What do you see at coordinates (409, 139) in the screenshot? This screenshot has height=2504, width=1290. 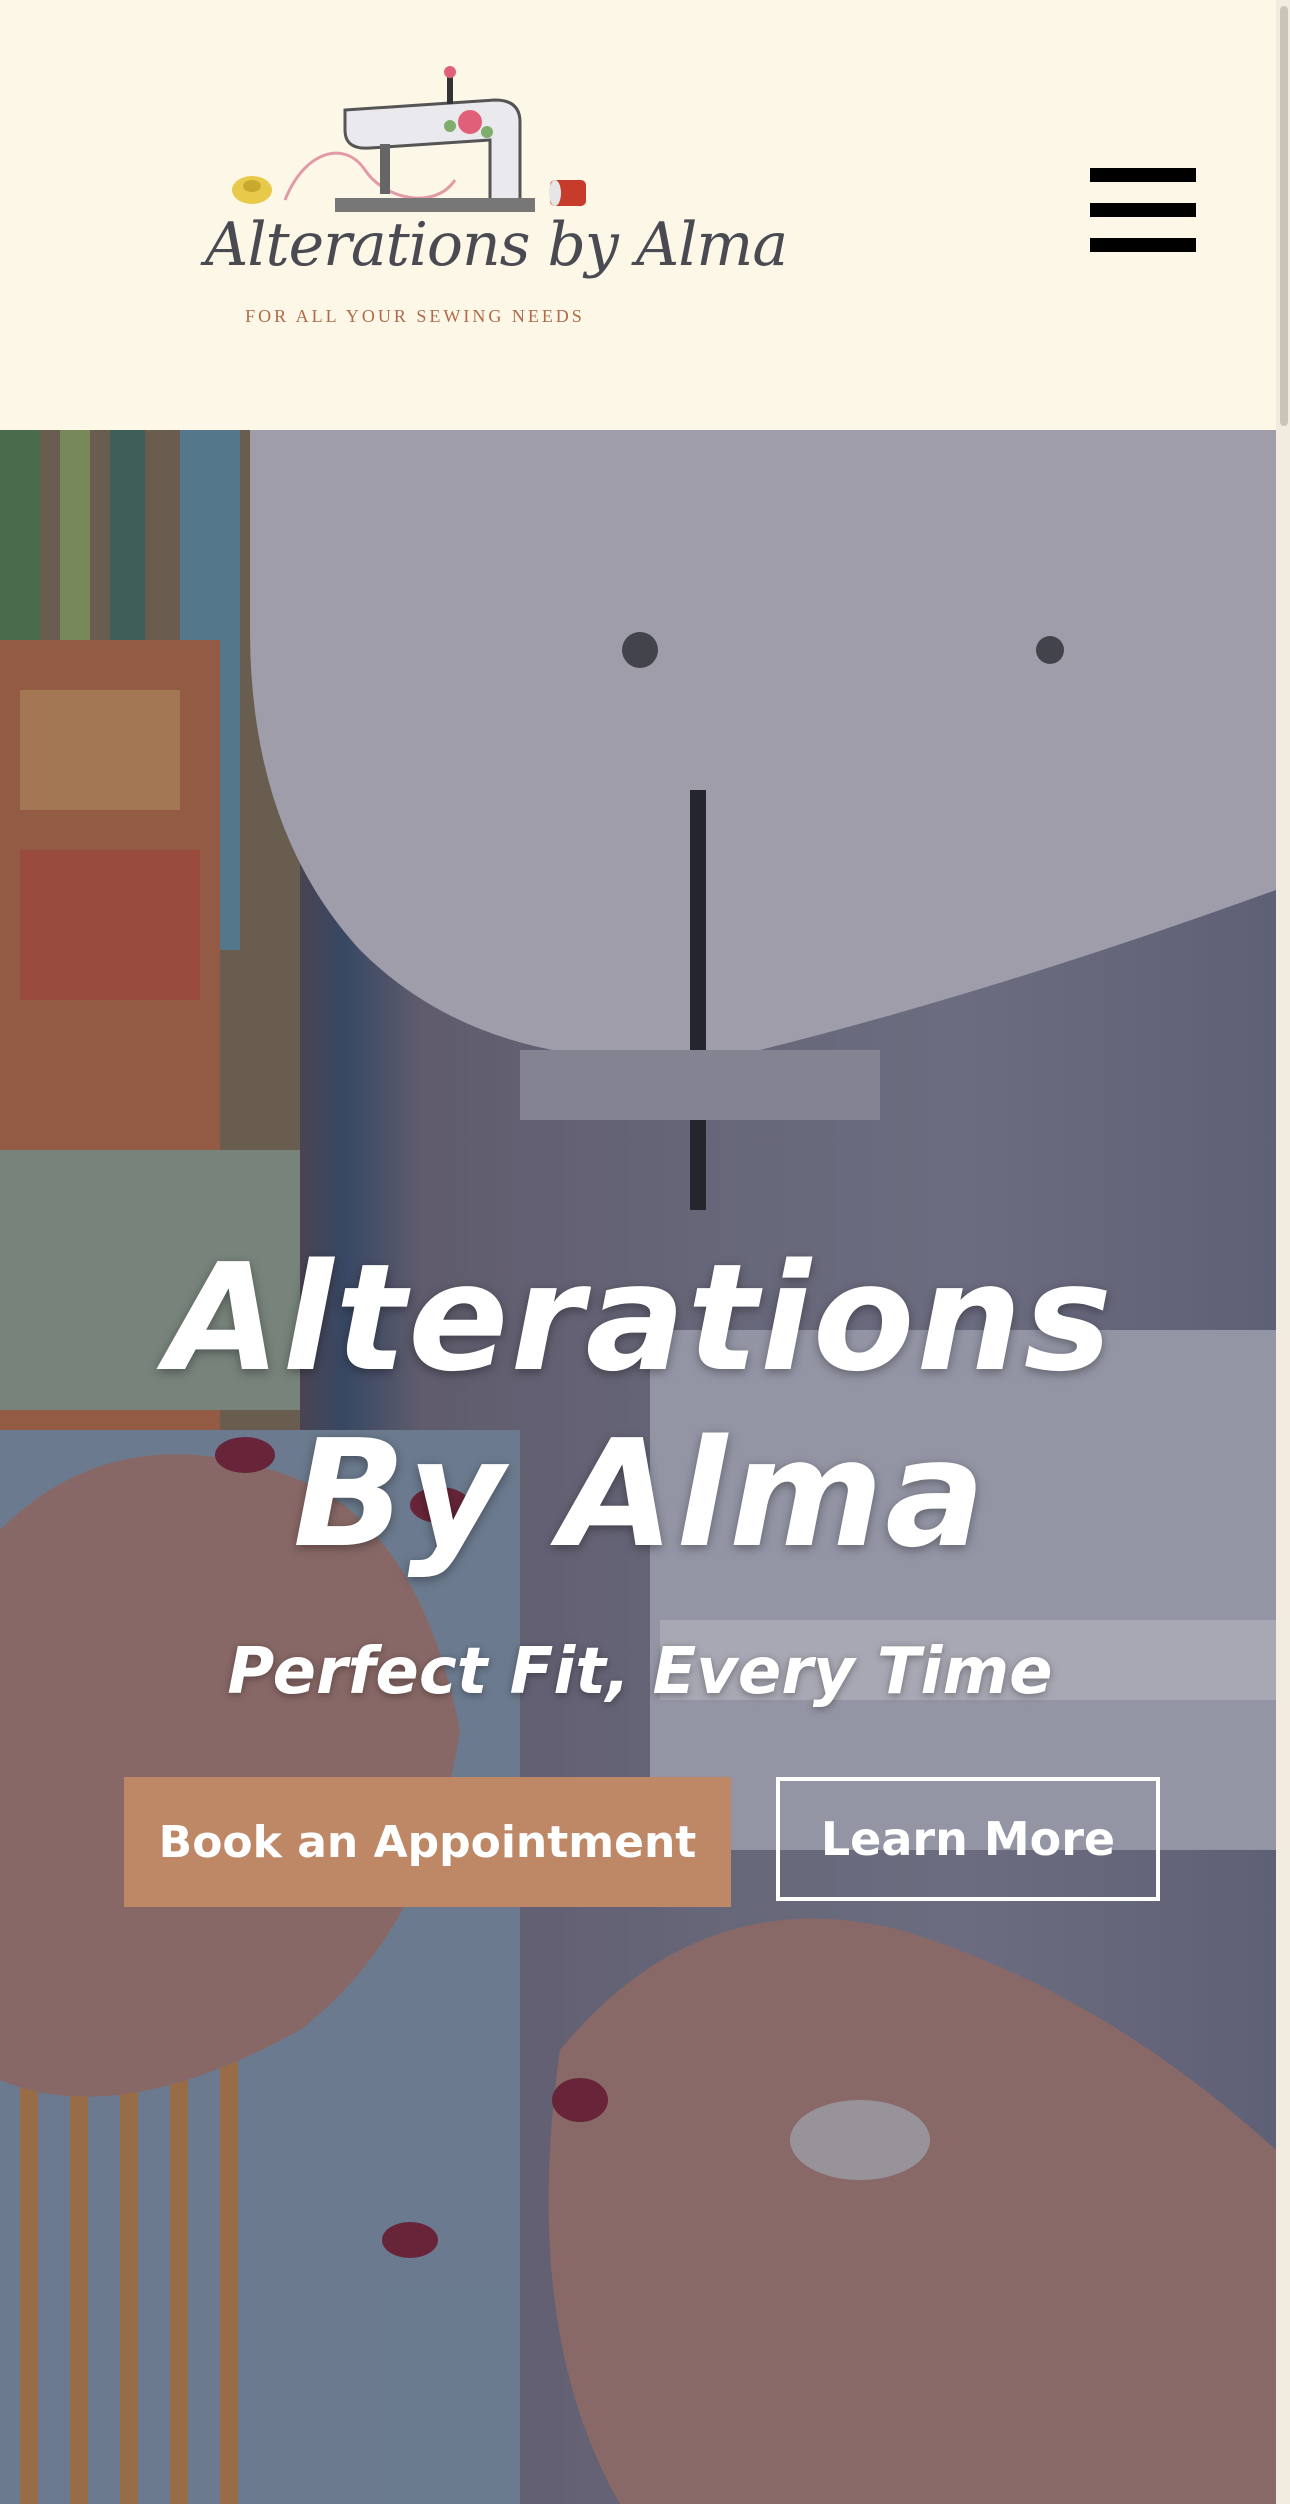 I see `sewing-machine-icon` at bounding box center [409, 139].